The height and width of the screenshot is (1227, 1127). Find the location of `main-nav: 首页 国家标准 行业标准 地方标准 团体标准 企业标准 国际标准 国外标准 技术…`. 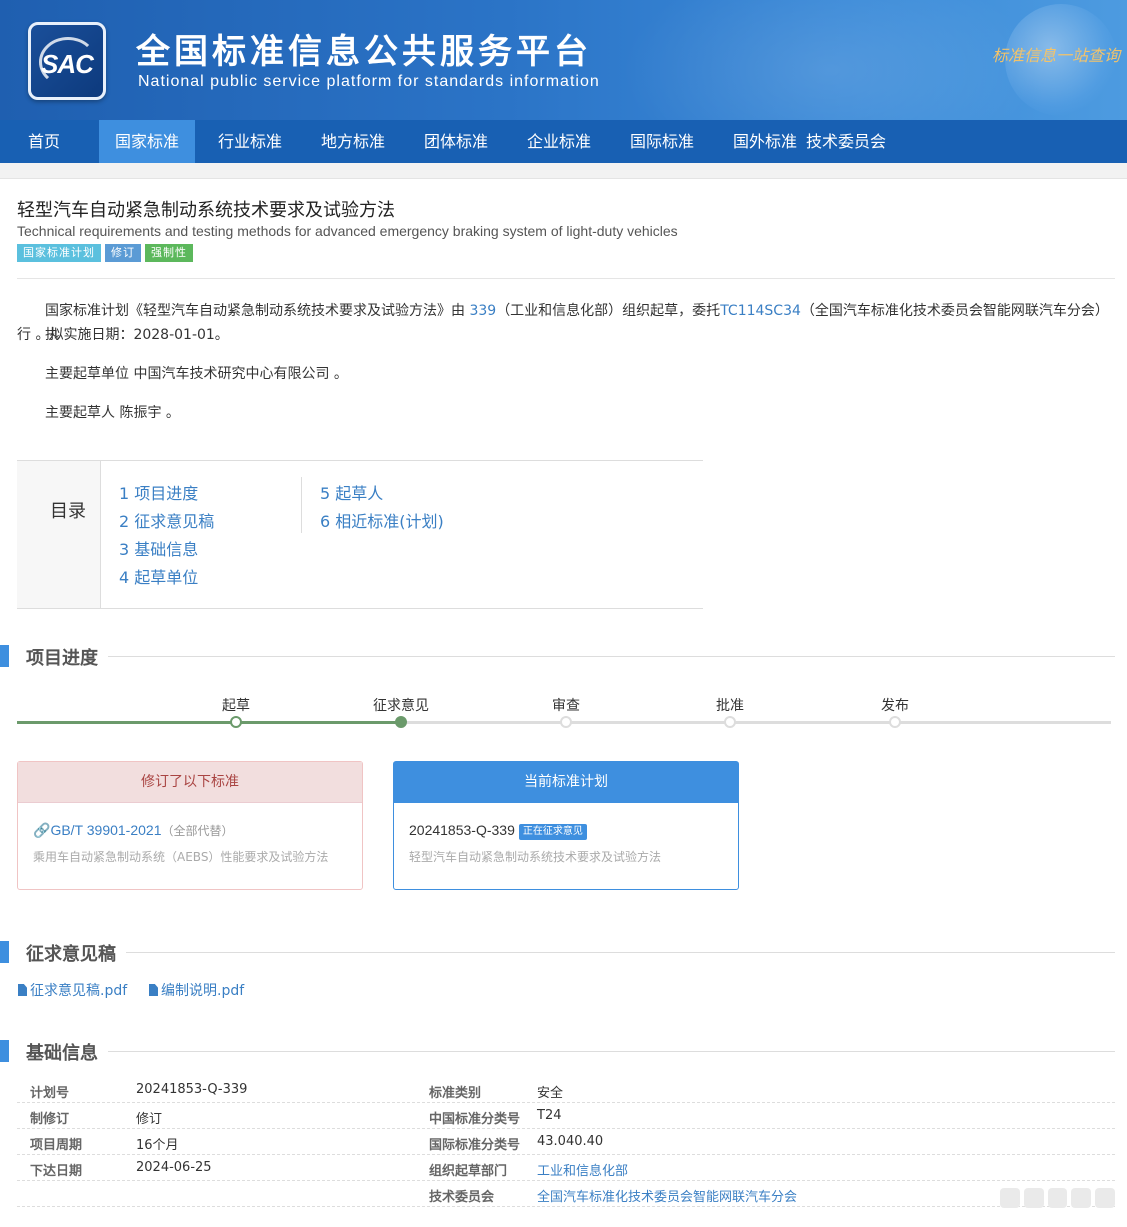

main-nav: 首页 国家标准 行业标准 地方标准 团体标准 企业标准 国际标准 国外标准 技术… is located at coordinates (563, 141).